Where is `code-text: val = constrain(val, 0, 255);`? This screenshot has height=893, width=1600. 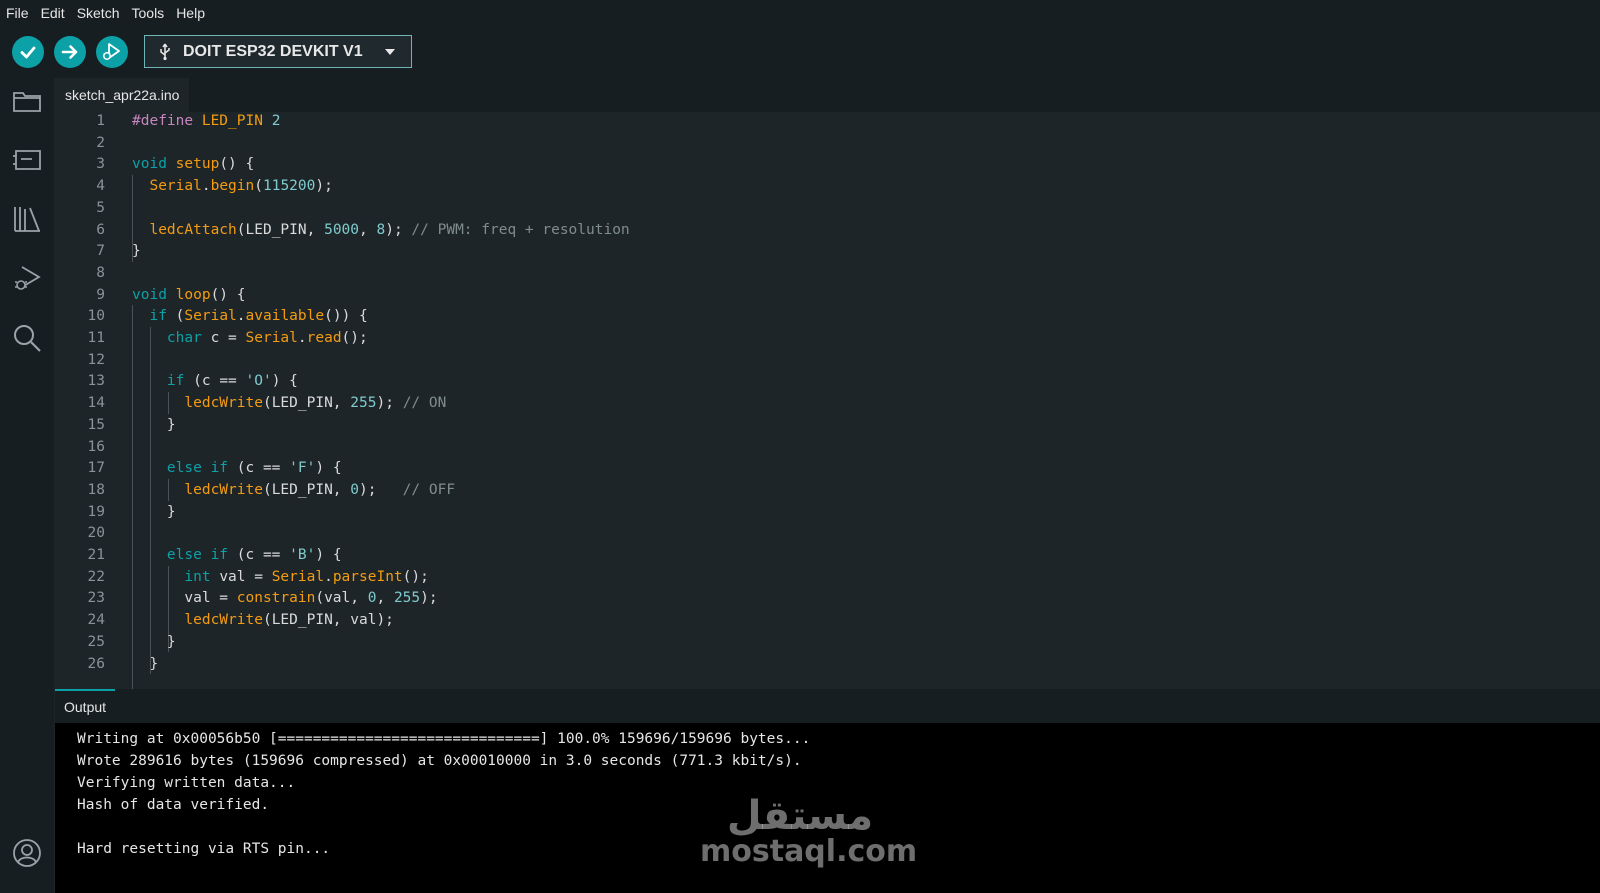 code-text: val = constrain(val, 0, 255); is located at coordinates (285, 598).